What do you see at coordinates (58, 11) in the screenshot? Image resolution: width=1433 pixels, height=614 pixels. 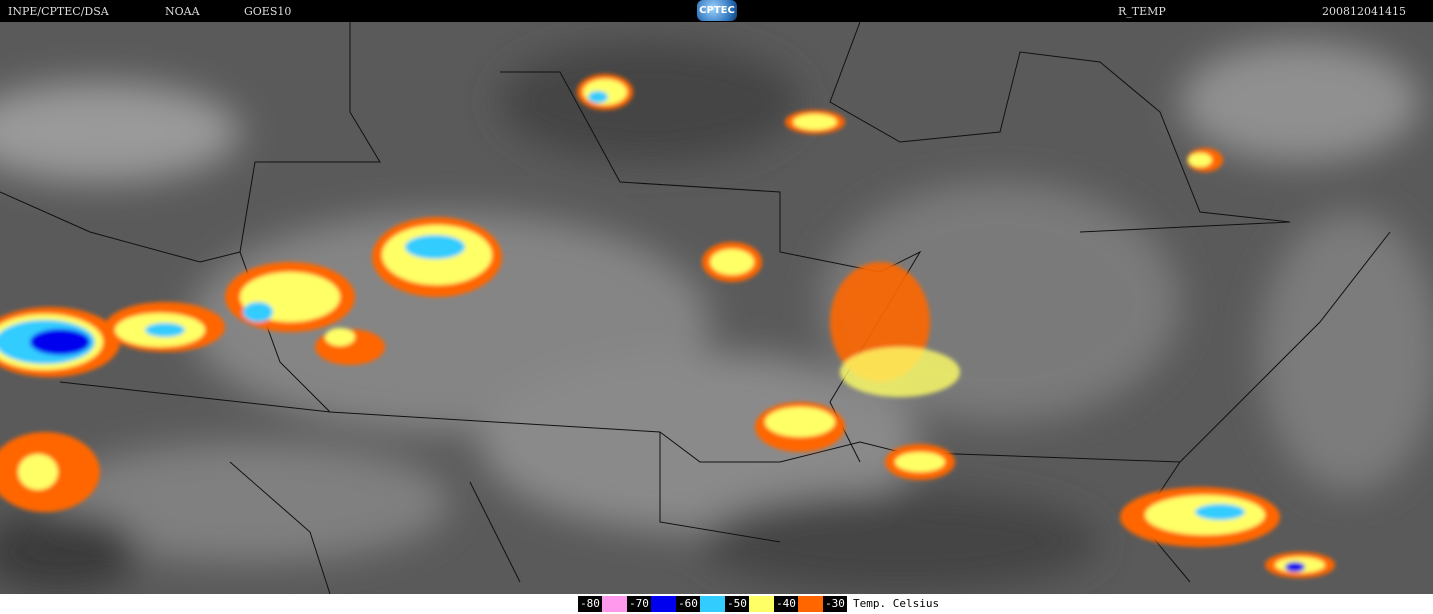 I see `source-label: INPE/CPTEC/DSA` at bounding box center [58, 11].